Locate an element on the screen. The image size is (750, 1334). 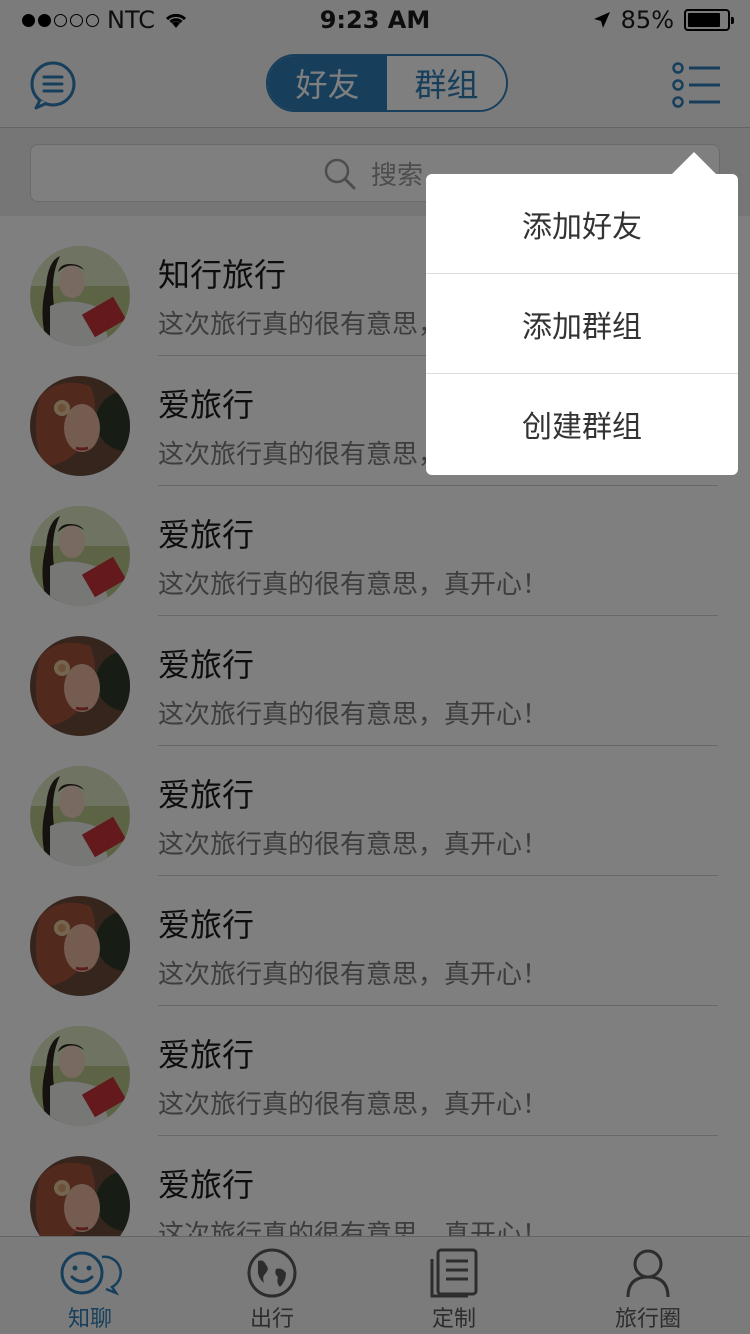
add-popup-menu: 添加好友 添加群组 创建群组 is located at coordinates (582, 313).